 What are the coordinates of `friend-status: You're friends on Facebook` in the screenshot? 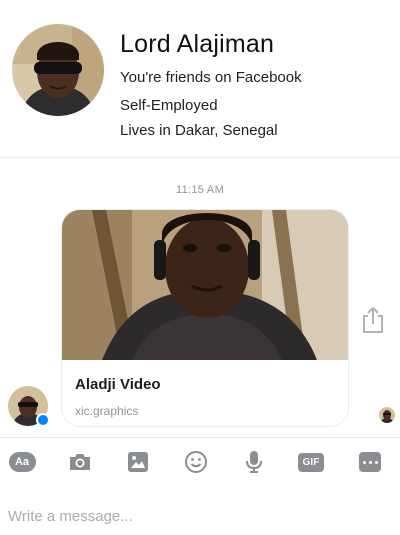 It's located at (211, 77).